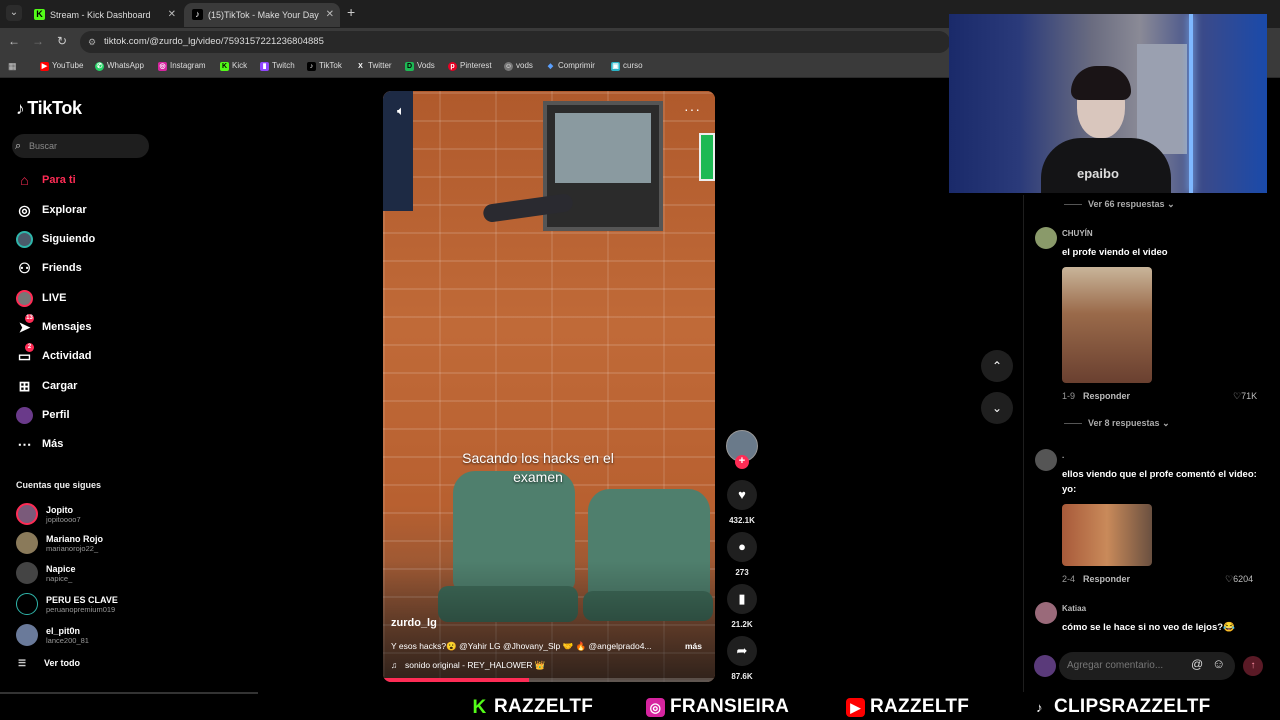 This screenshot has width=1280, height=720. Describe the element at coordinates (1077, 233) in the screenshot. I see `comment-author: CHUYÍN` at that location.